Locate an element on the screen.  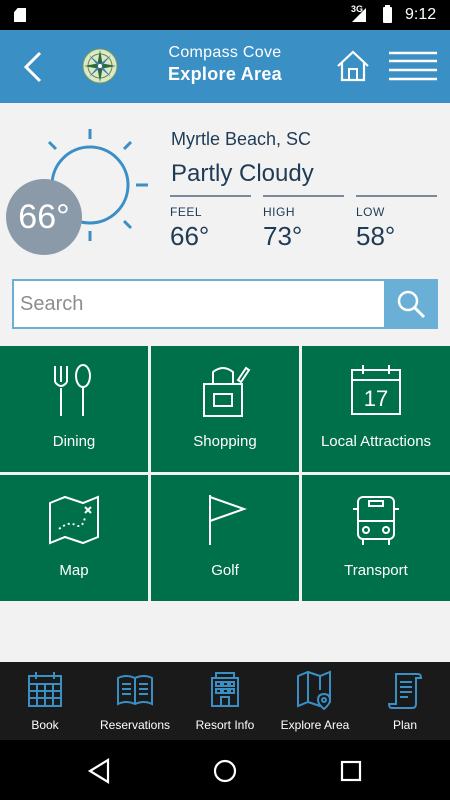
compass-rose-icon is located at coordinates (100, 66).